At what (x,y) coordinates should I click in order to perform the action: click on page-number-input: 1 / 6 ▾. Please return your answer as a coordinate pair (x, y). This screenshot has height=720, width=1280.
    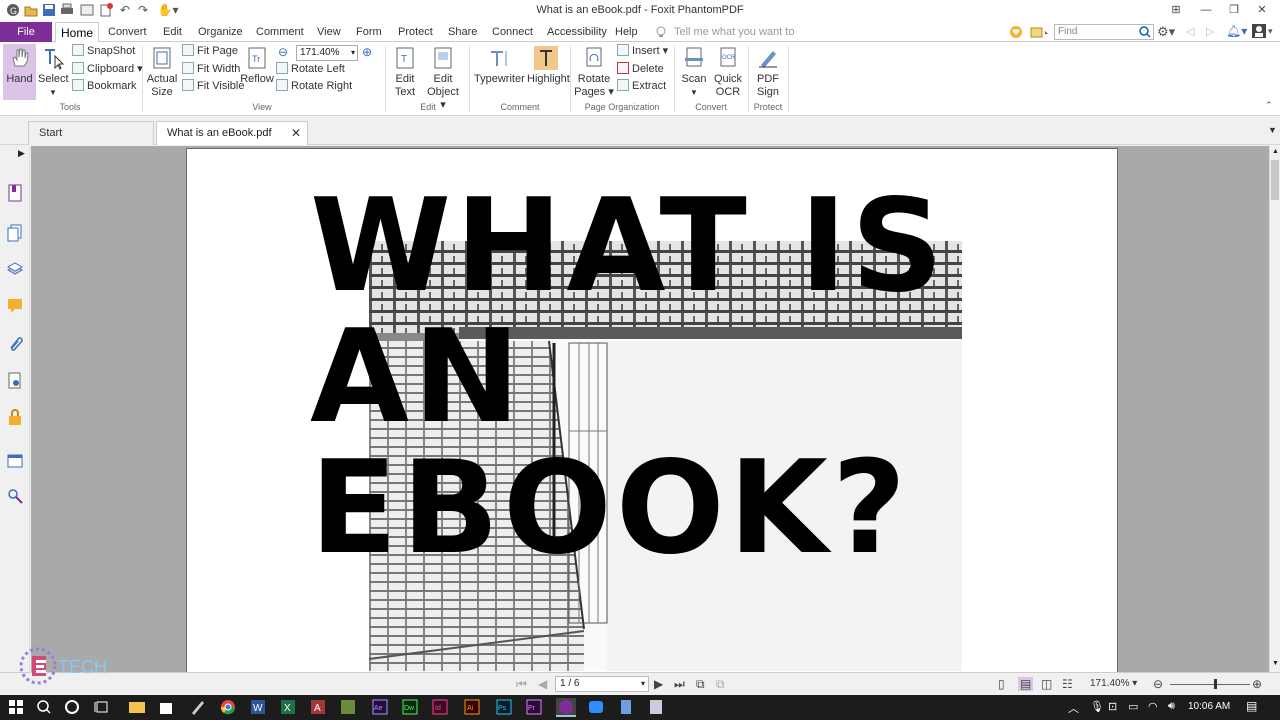
    Looking at the image, I should click on (602, 684).